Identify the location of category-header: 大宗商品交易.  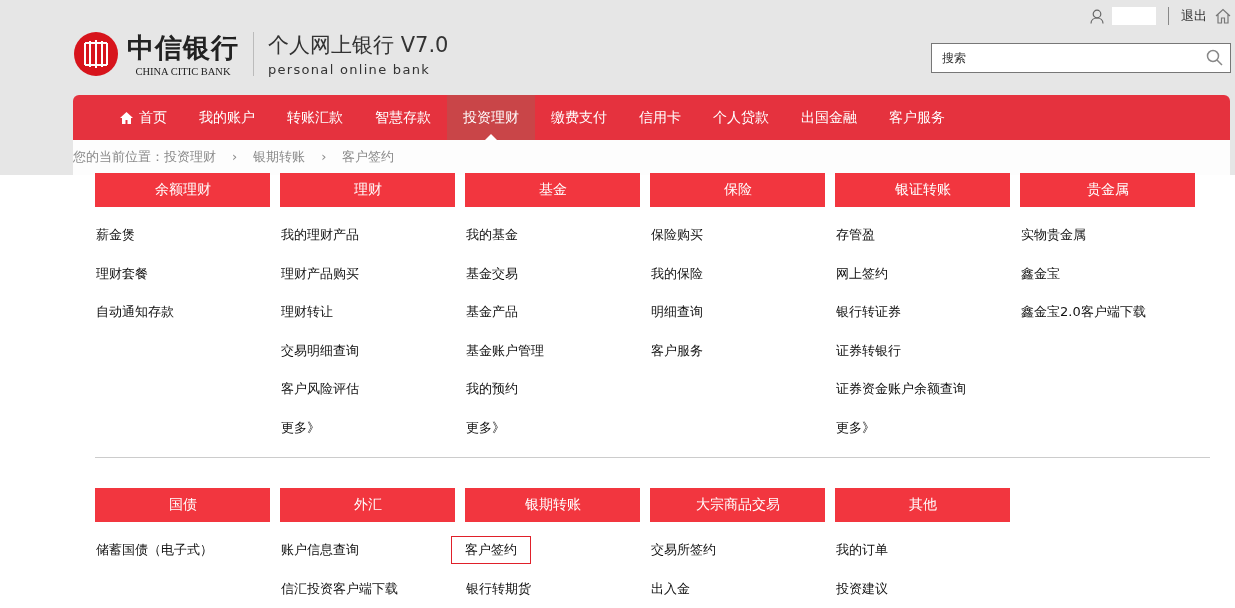
(737, 505).